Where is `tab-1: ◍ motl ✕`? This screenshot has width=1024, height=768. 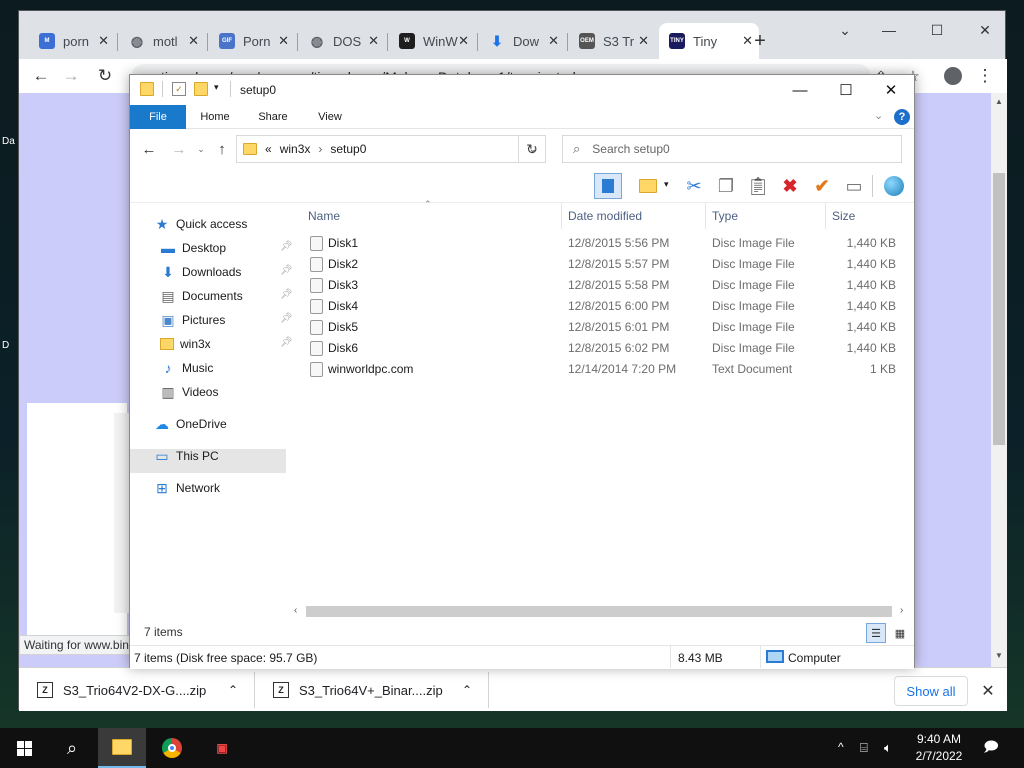 tab-1: ◍ motl ✕ is located at coordinates (162, 41).